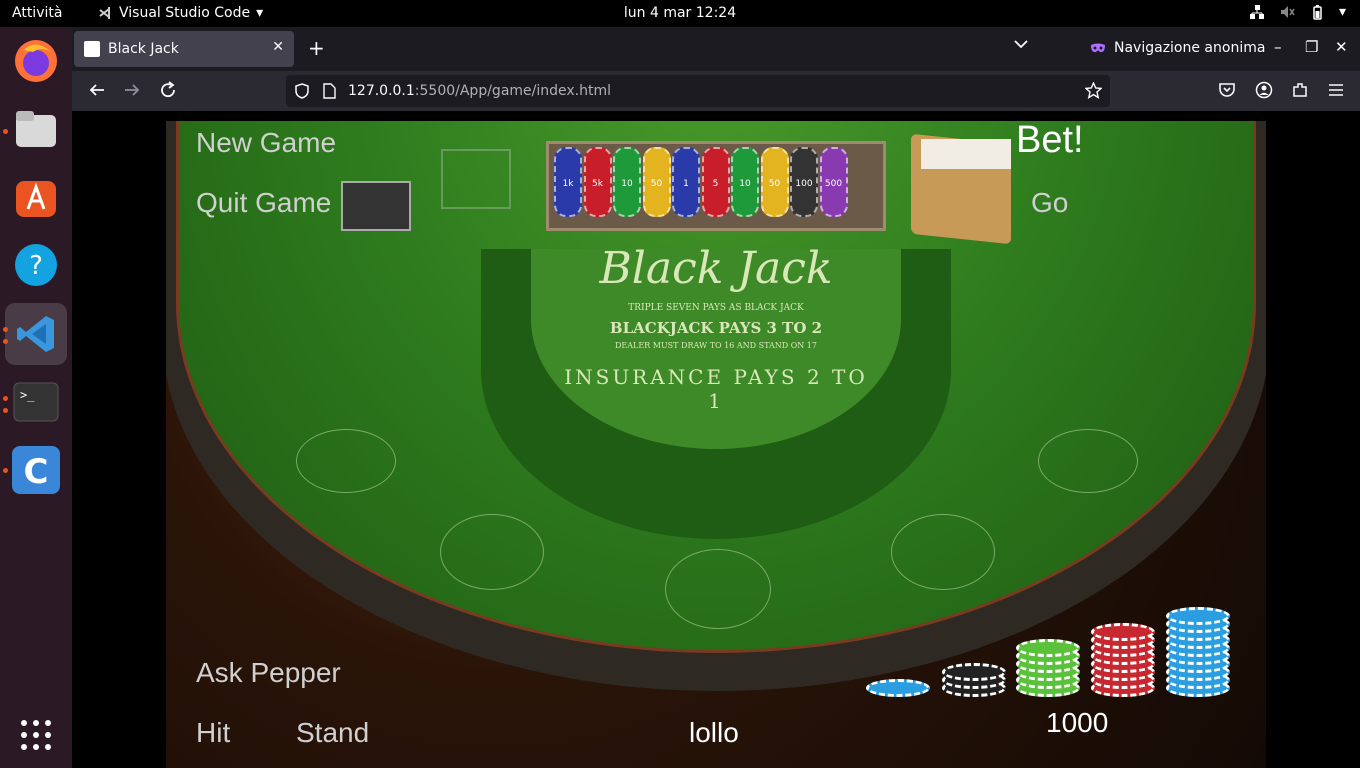  I want to click on table-rule-dealer-draw: DEALER MUST DRAW TO 16 AND STAND ON 17, so click(716, 345).